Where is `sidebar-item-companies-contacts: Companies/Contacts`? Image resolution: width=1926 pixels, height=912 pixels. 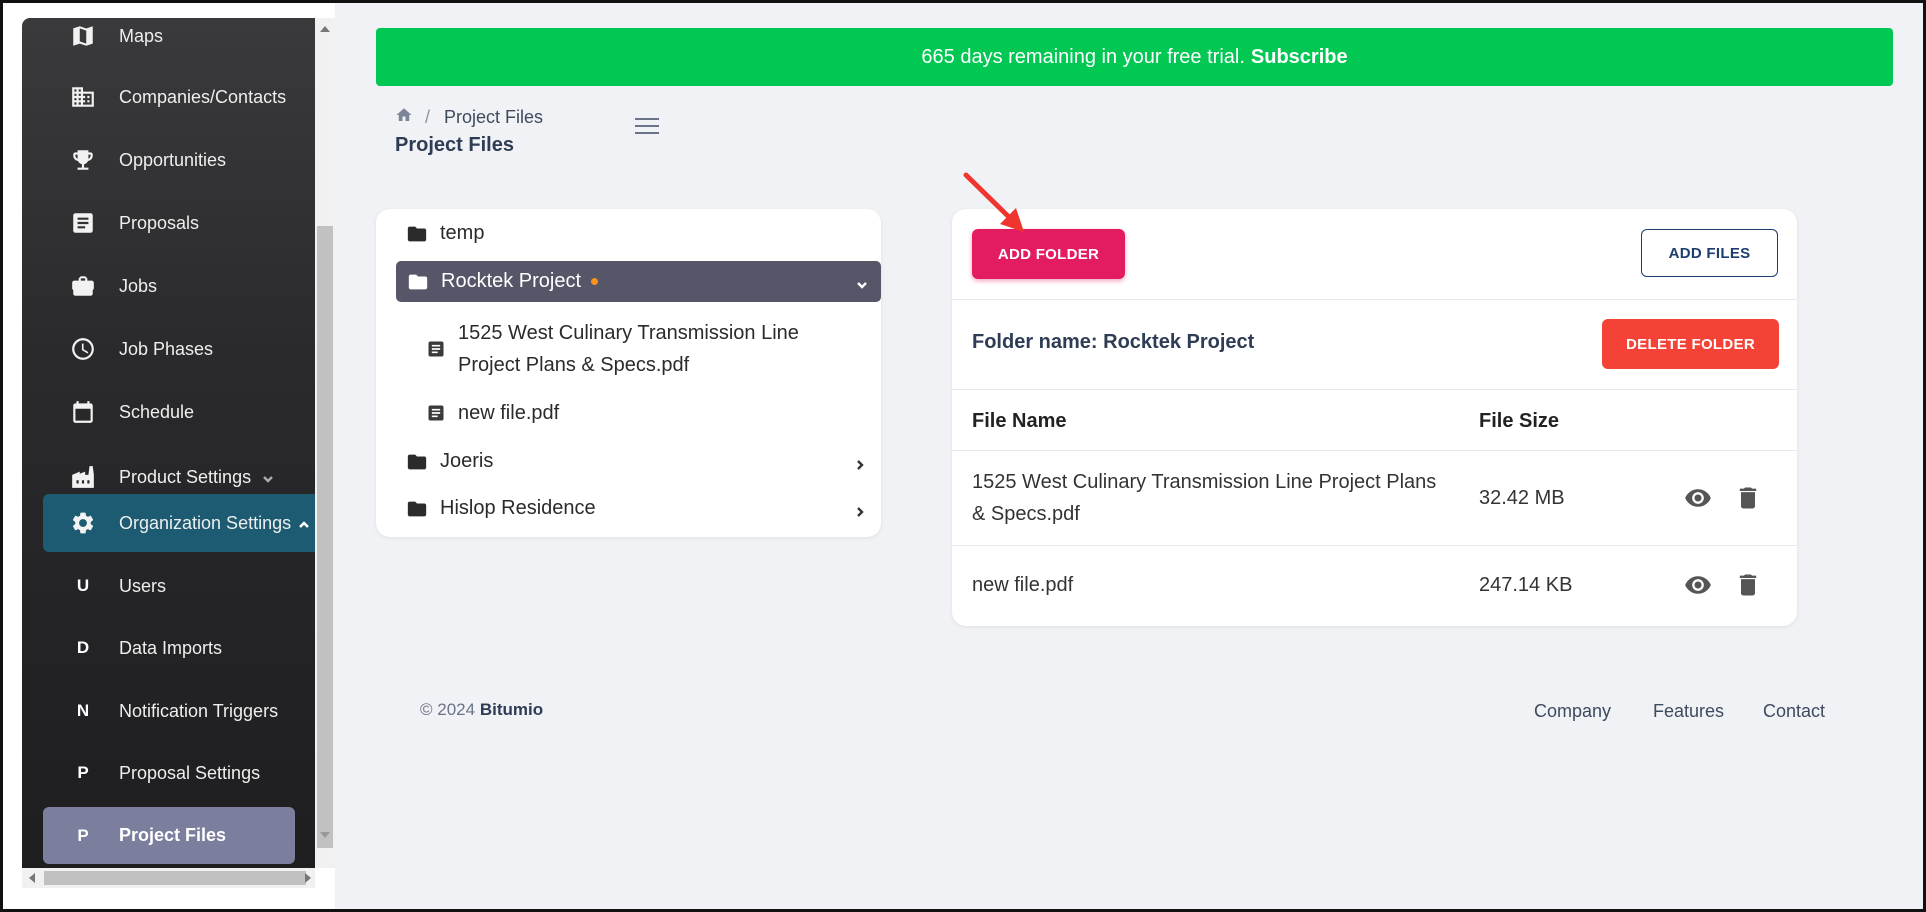
sidebar-item-companies-contacts: Companies/Contacts is located at coordinates (168, 97).